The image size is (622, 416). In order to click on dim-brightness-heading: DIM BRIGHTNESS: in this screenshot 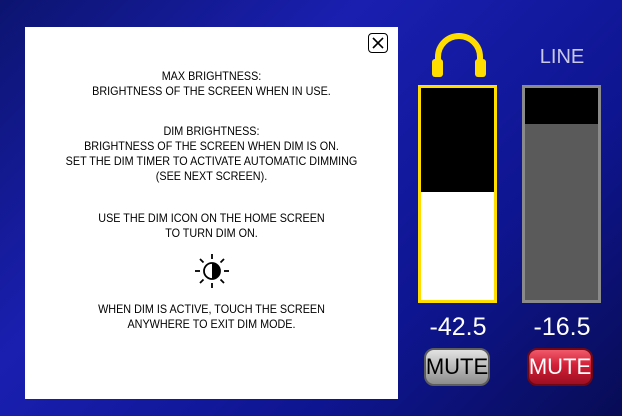, I will do `click(211, 131)`.